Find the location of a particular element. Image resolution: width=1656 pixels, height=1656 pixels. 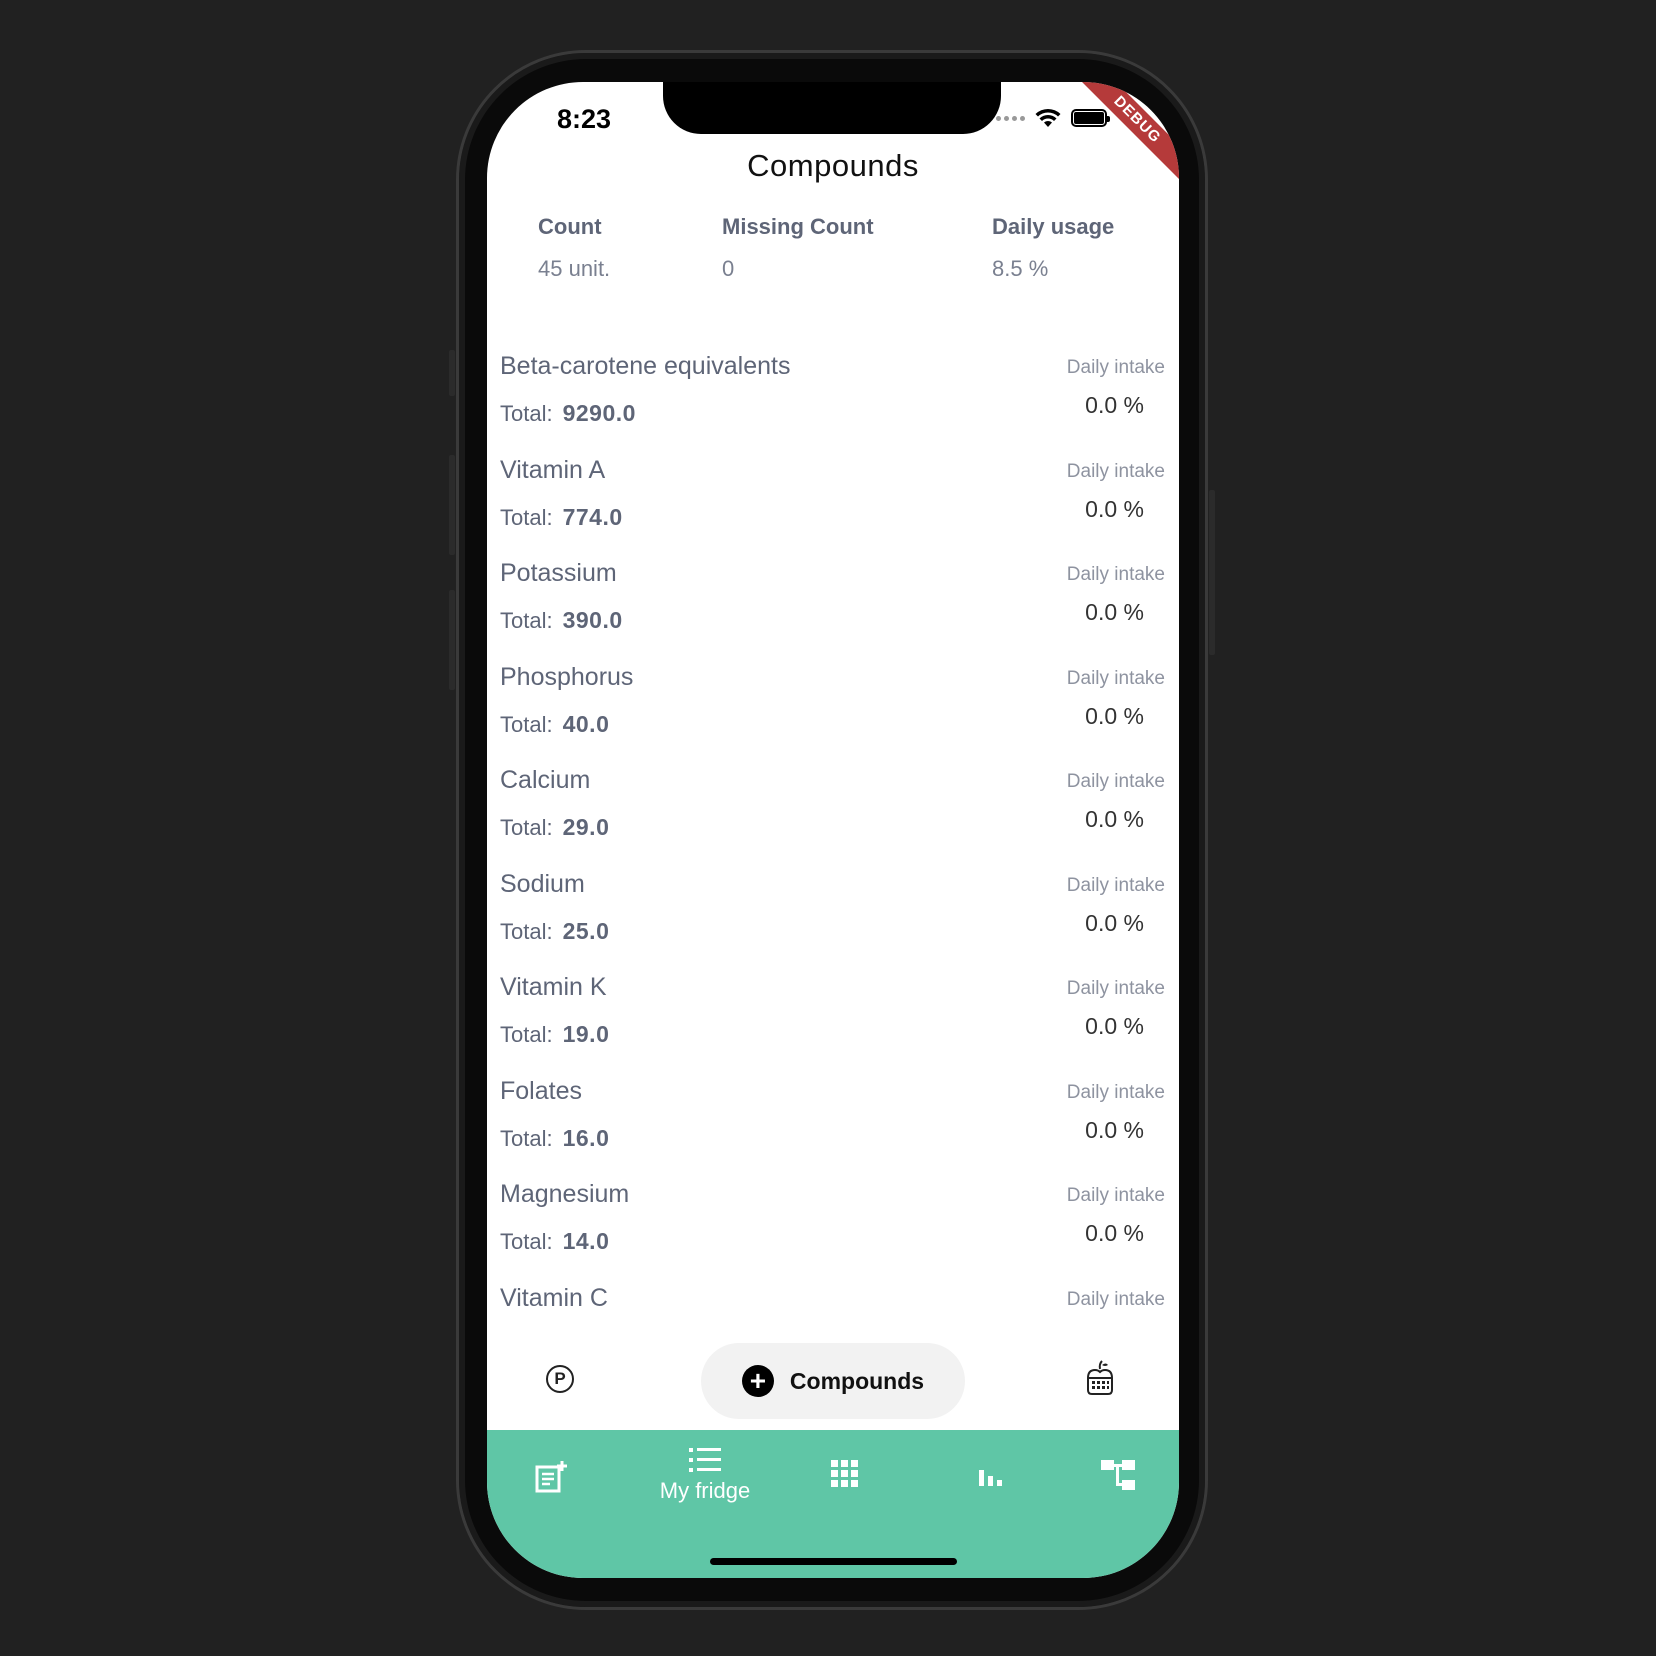

total-value: 14.0 is located at coordinates (586, 1241).